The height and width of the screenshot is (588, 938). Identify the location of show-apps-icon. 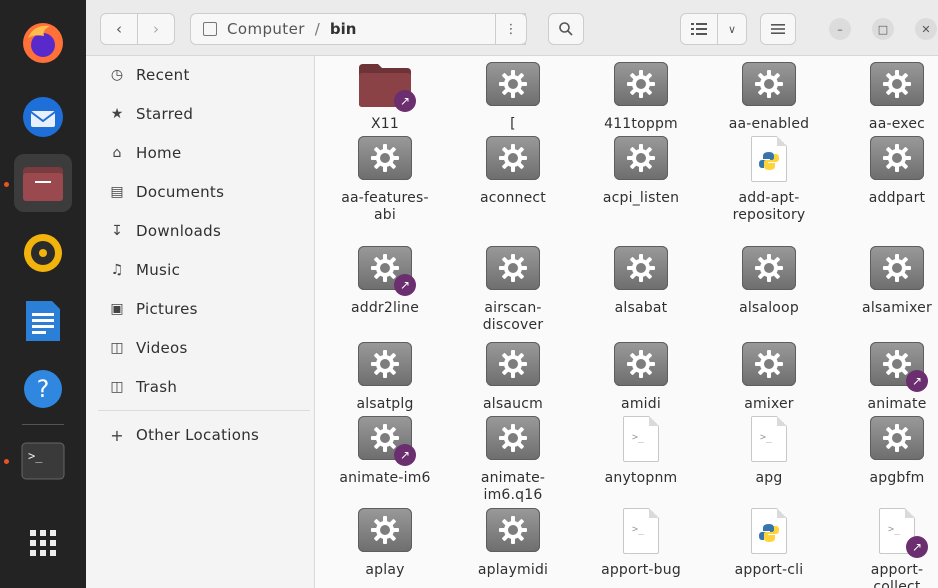
(43, 543).